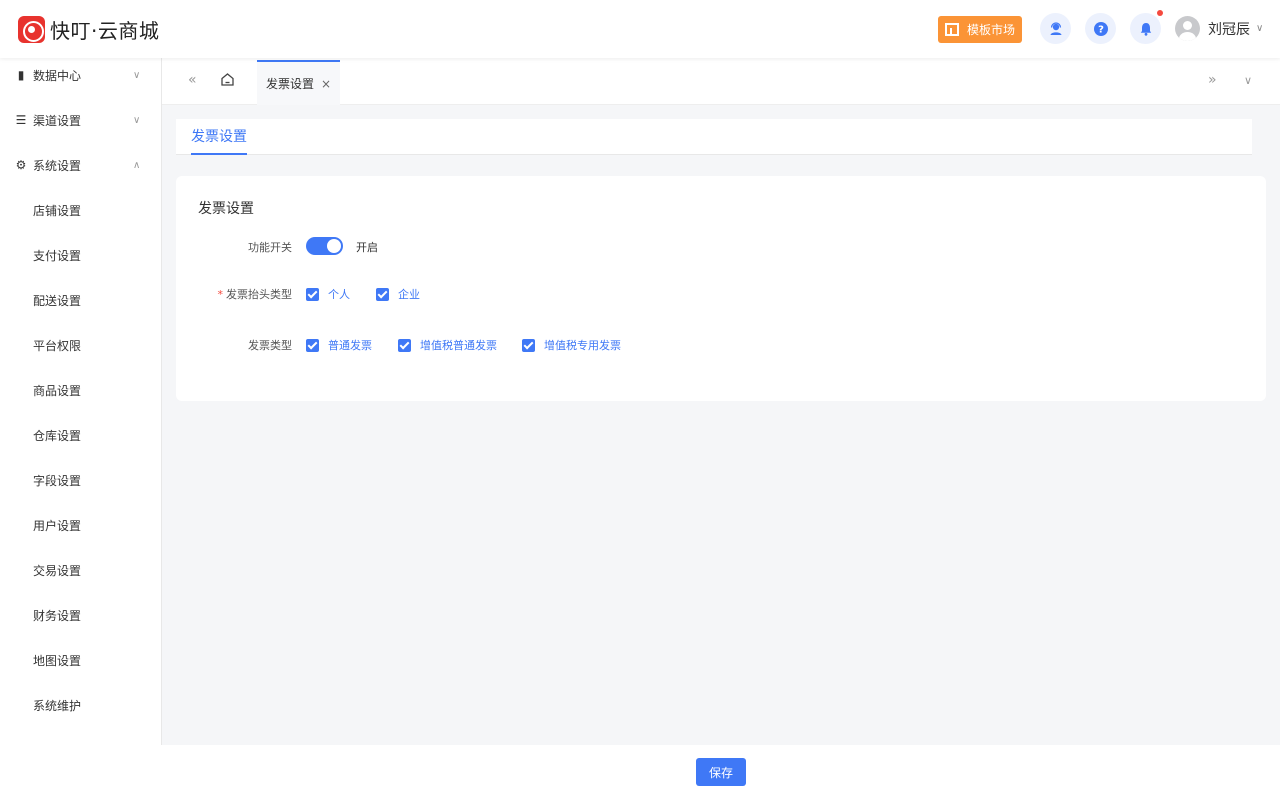 This screenshot has height=799, width=1280. What do you see at coordinates (219, 140) in the screenshot?
I see `sub-tab-invoice-settings: 发票设置` at bounding box center [219, 140].